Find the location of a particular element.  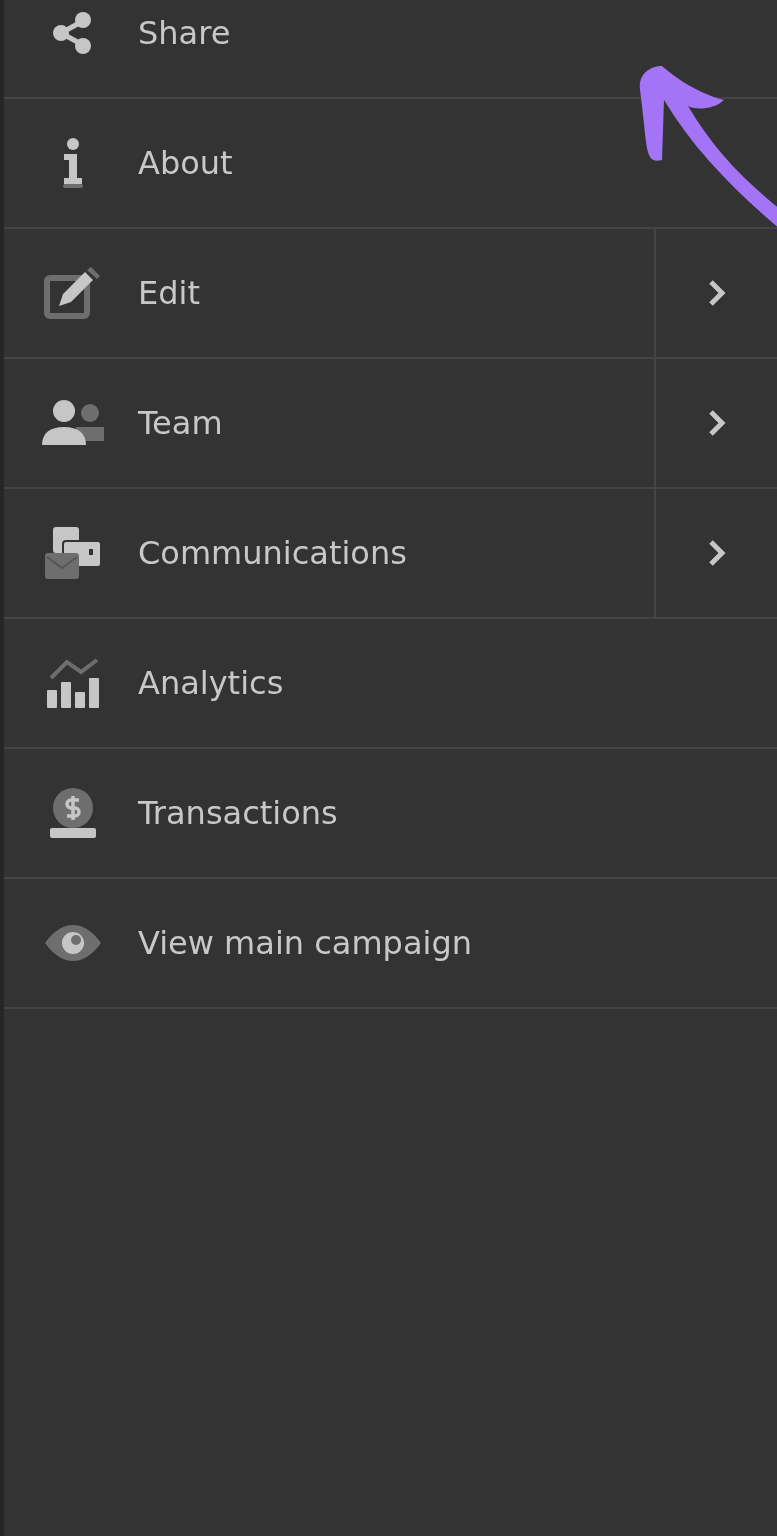

menu-item: Share is located at coordinates (390, 48).